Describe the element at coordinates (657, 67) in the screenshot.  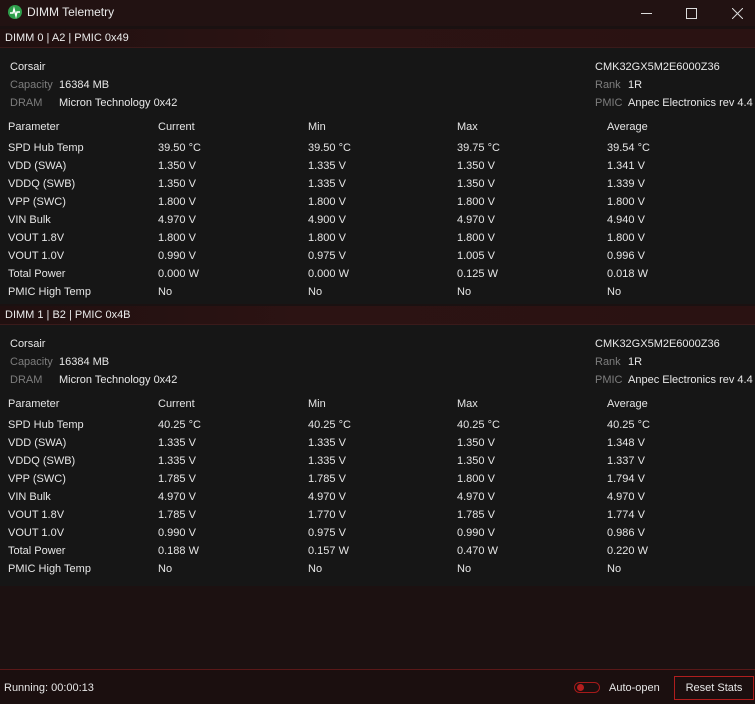
I see `dimm-0-part-number: CMK32GX5M2E6000Z36` at that location.